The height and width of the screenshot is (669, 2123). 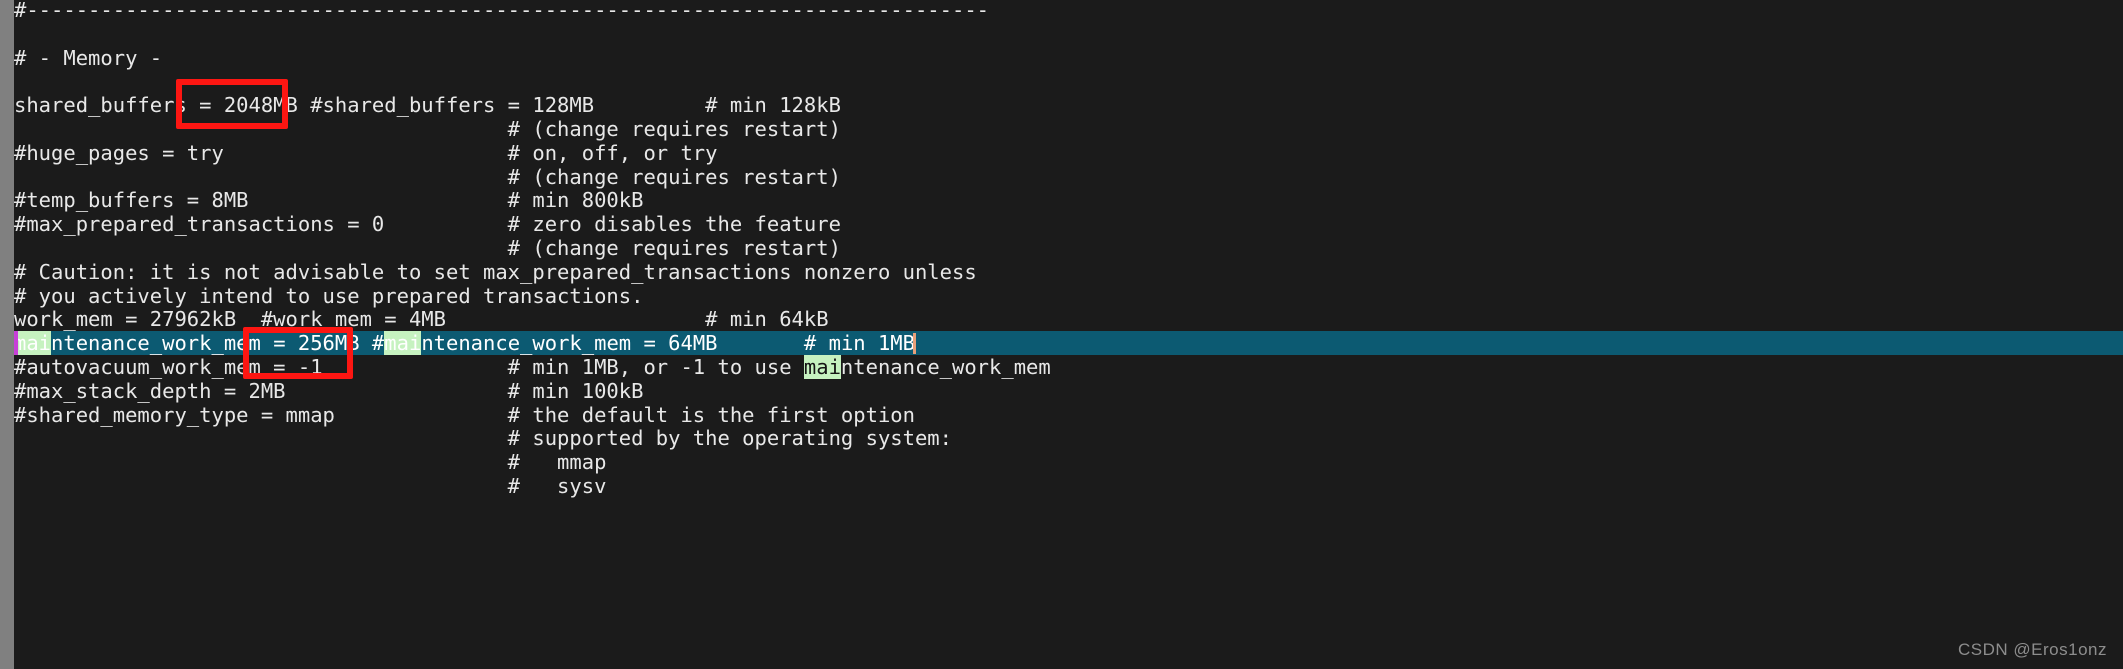 What do you see at coordinates (1068, 153) in the screenshot?
I see `code-line: #huge_pages = try # on, off, or try` at bounding box center [1068, 153].